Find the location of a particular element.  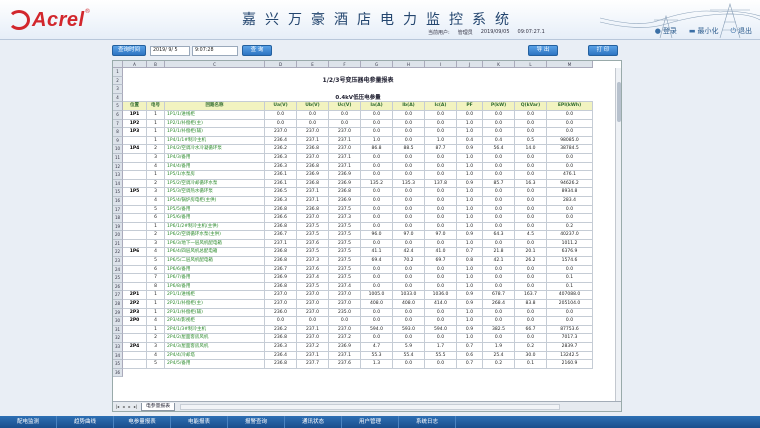

row-number: 27 is located at coordinates (118, 296).